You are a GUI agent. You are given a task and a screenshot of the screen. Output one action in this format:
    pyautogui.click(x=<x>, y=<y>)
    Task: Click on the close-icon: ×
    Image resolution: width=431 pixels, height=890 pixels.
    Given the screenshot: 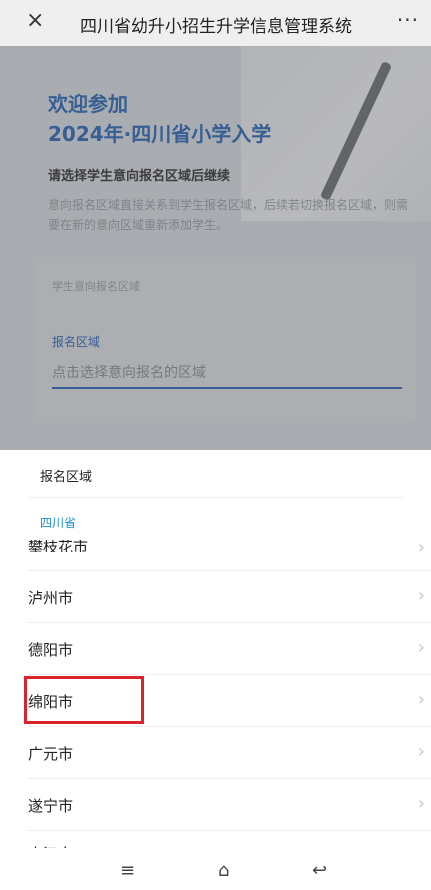 What is the action you would take?
    pyautogui.click(x=36, y=21)
    